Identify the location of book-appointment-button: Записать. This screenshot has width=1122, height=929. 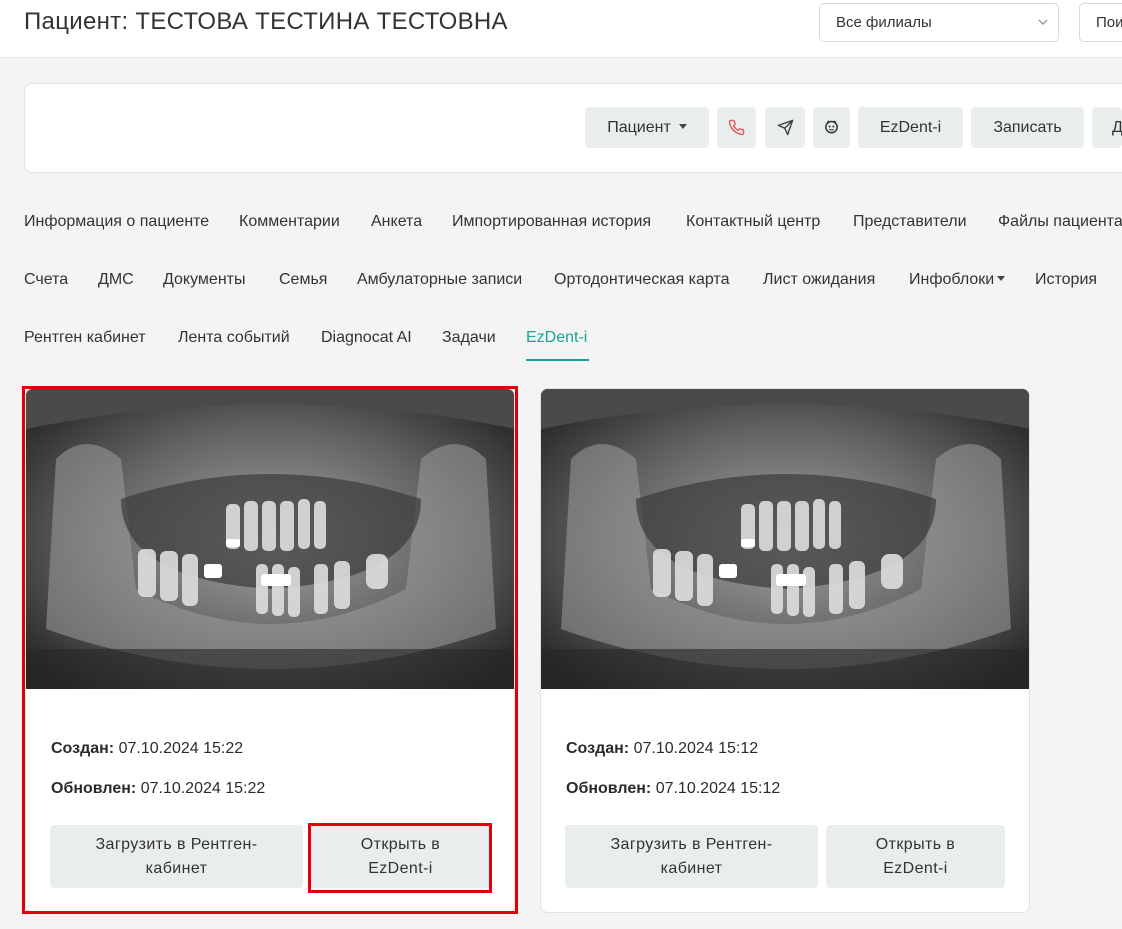
(1027, 127).